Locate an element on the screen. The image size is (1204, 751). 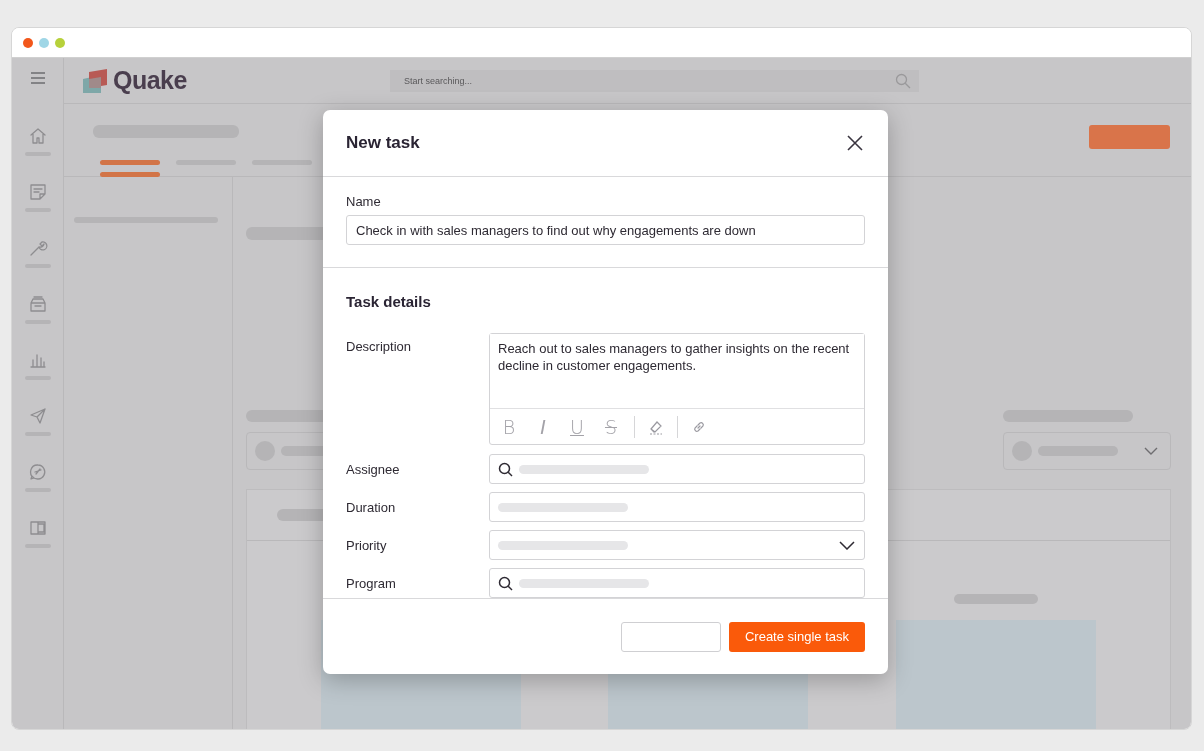
field-label: Duration is located at coordinates (371, 507).